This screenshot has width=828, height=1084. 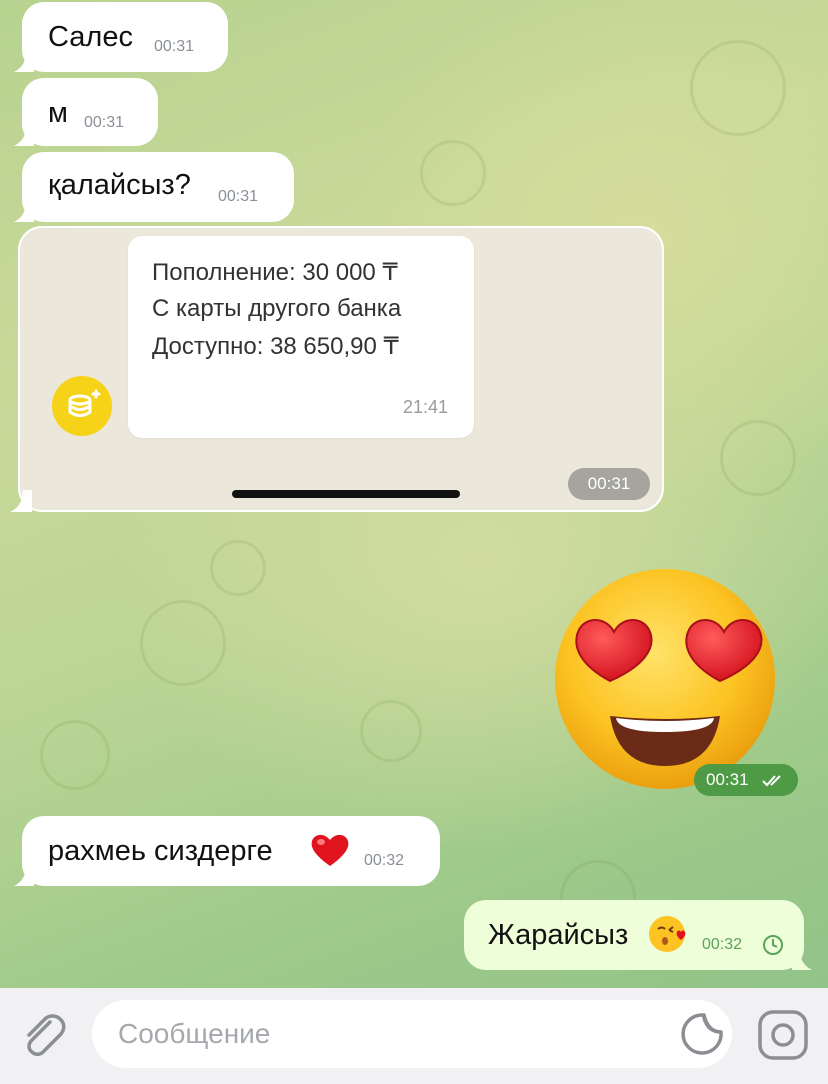 I want to click on home-indicator, so click(x=346, y=494).